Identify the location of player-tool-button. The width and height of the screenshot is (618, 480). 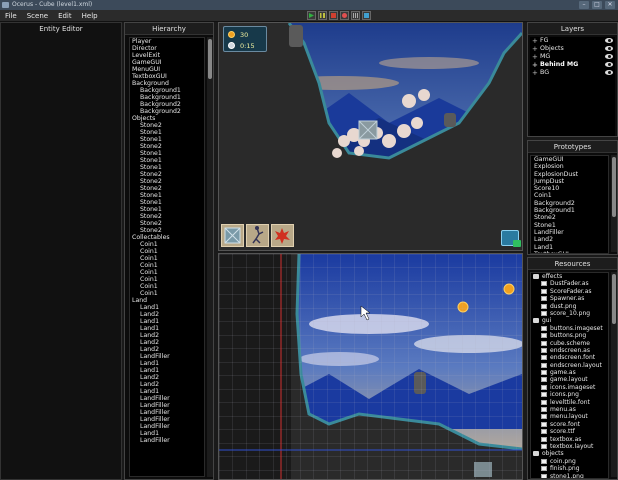
(257, 235).